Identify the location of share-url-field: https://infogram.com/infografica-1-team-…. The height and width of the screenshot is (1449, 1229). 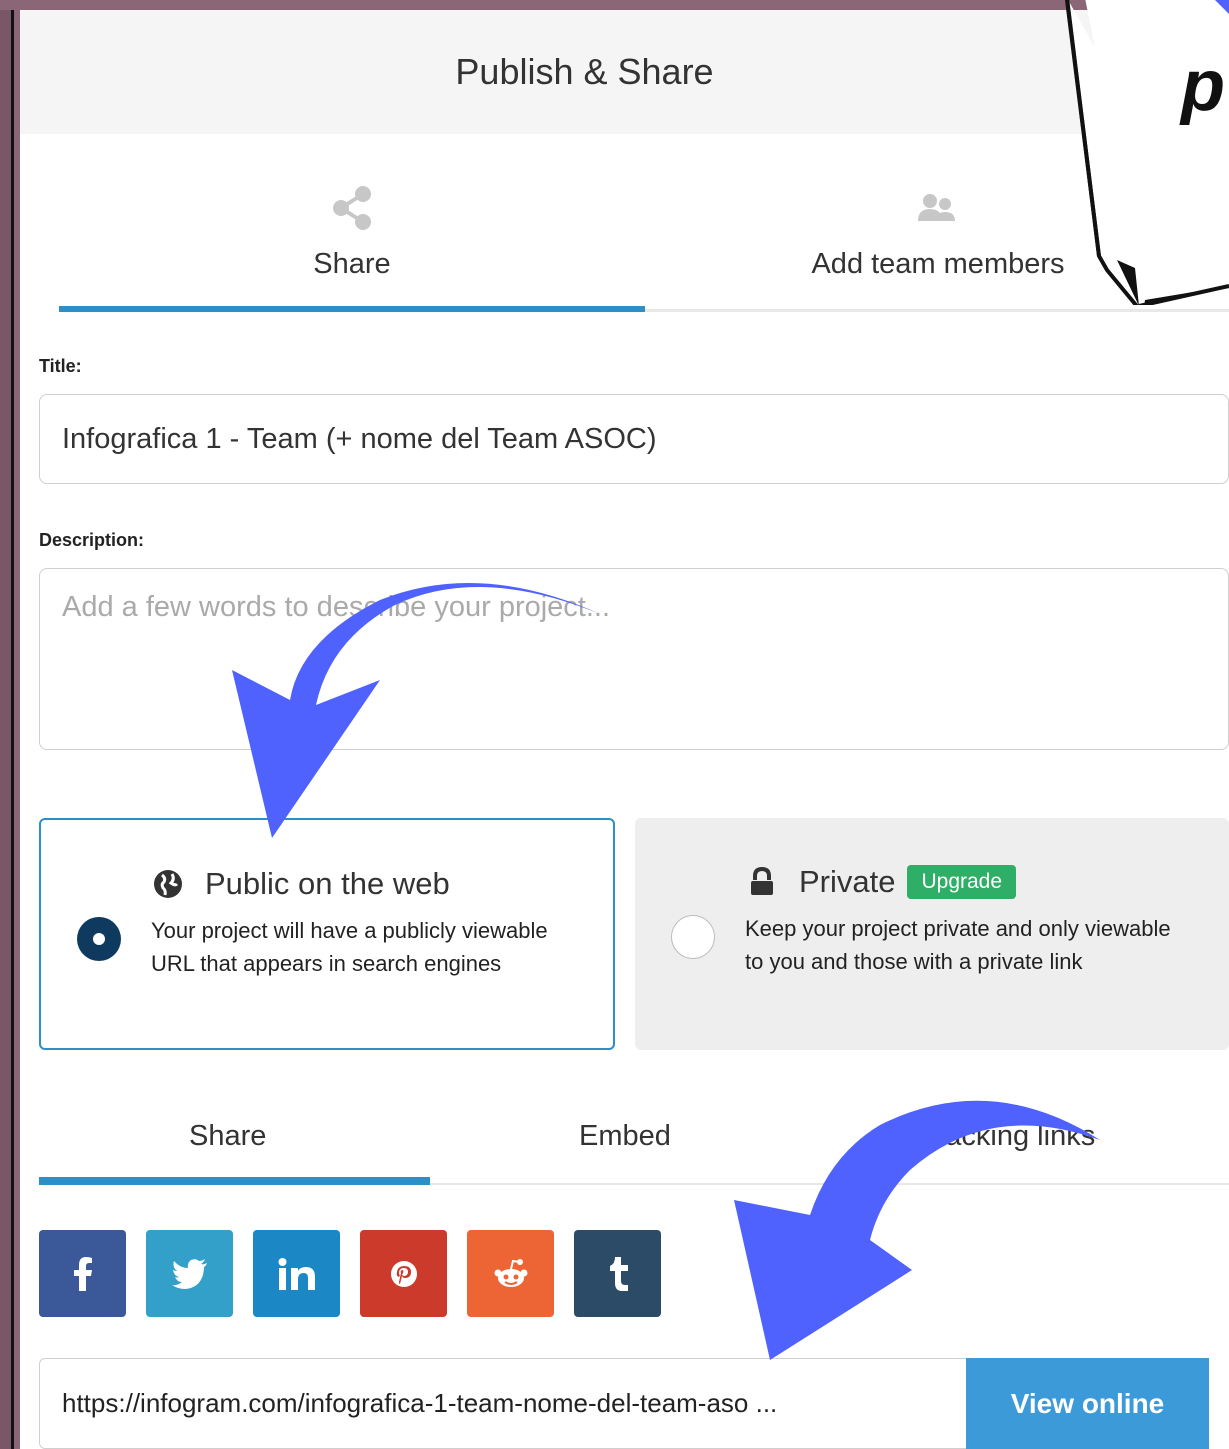
(502, 1403).